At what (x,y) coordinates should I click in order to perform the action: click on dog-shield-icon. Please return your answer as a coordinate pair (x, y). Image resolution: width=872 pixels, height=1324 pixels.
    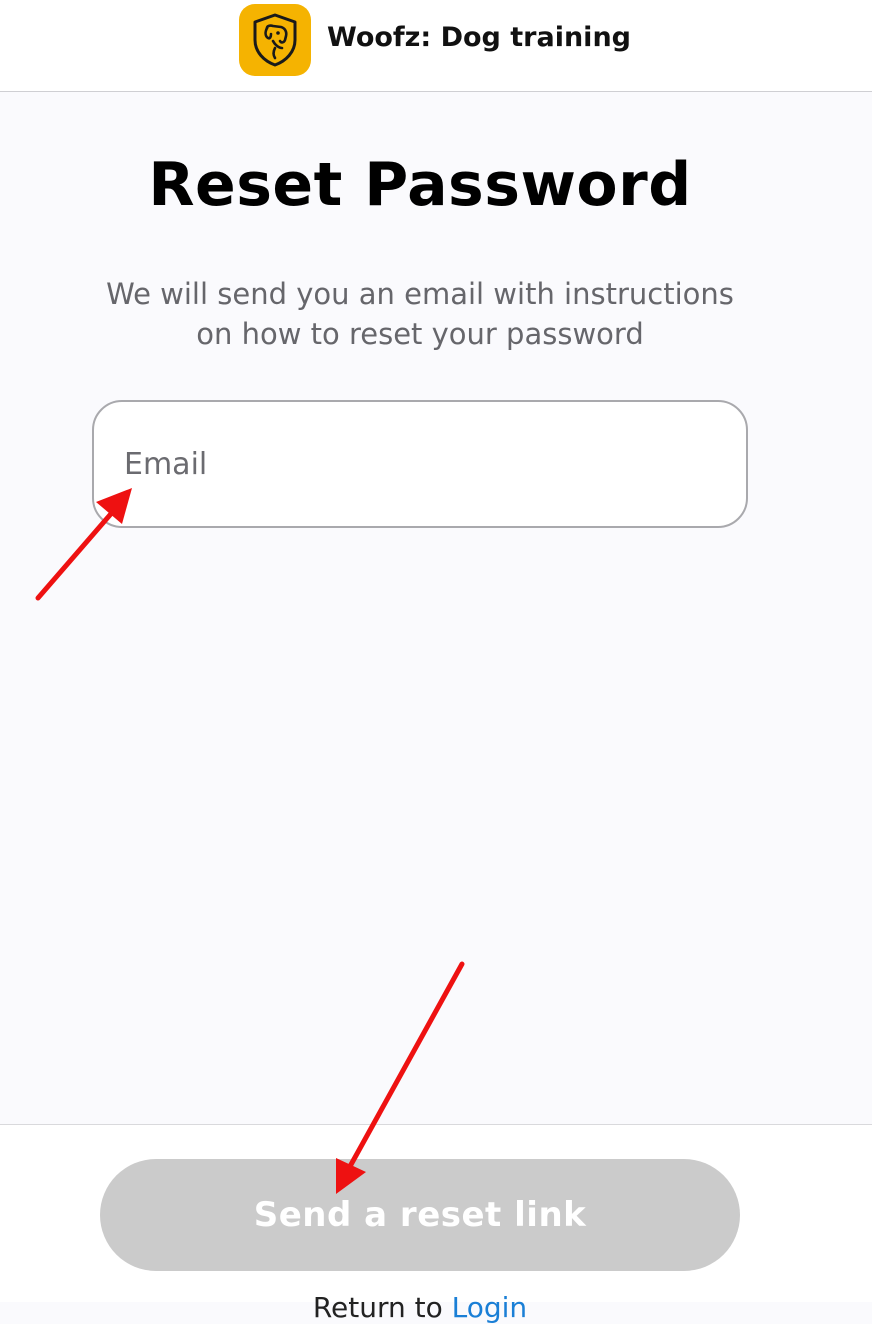
    Looking at the image, I should click on (275, 40).